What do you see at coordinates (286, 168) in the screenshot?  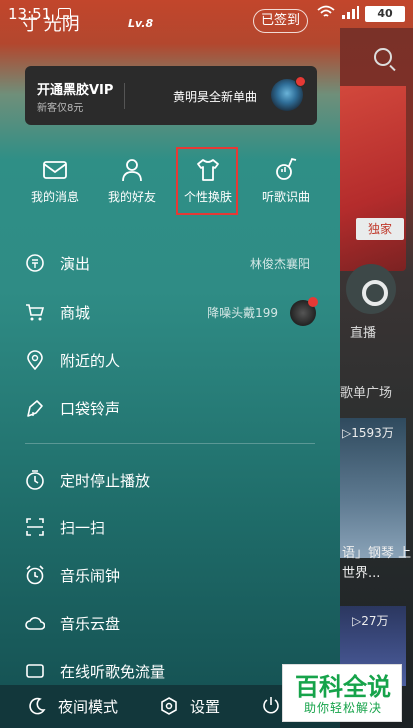 I see `music-recognize-icon` at bounding box center [286, 168].